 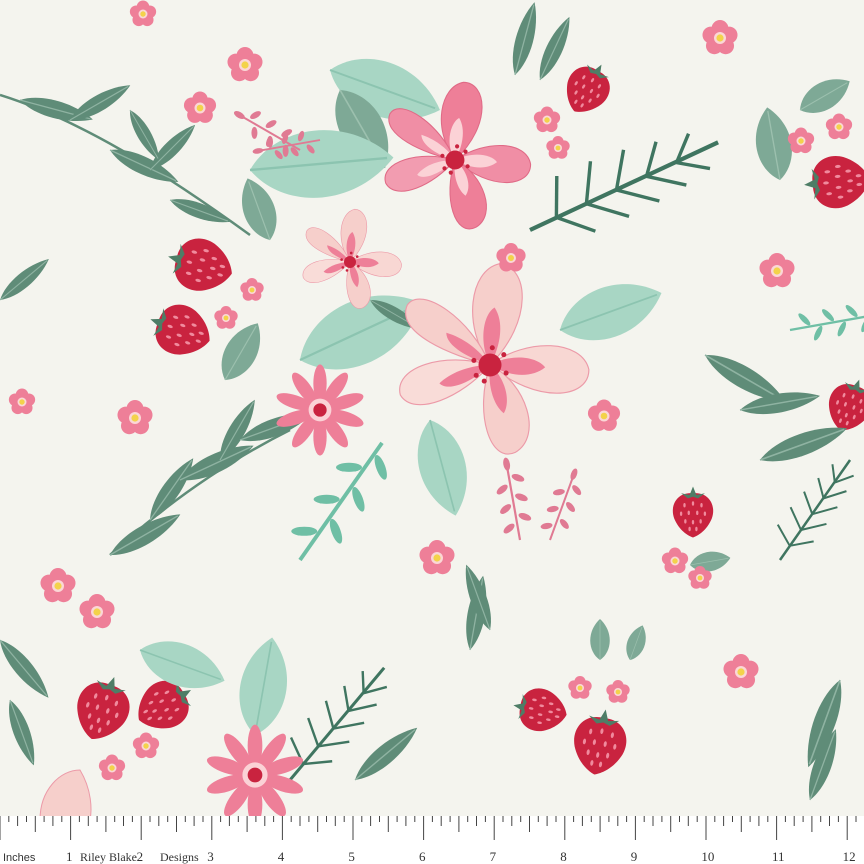 I want to click on ruler-brand-left: Riley Blake, so click(x=108, y=857).